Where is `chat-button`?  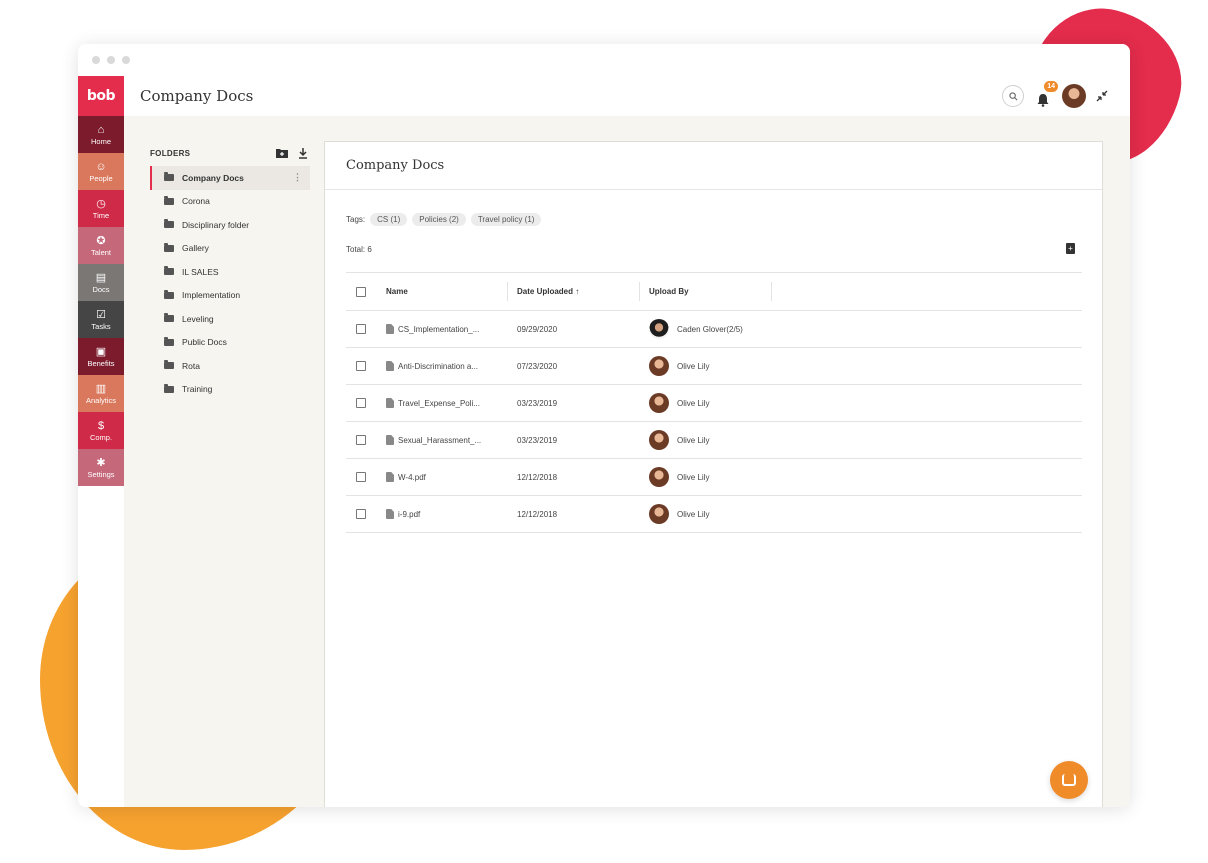 chat-button is located at coordinates (1069, 780).